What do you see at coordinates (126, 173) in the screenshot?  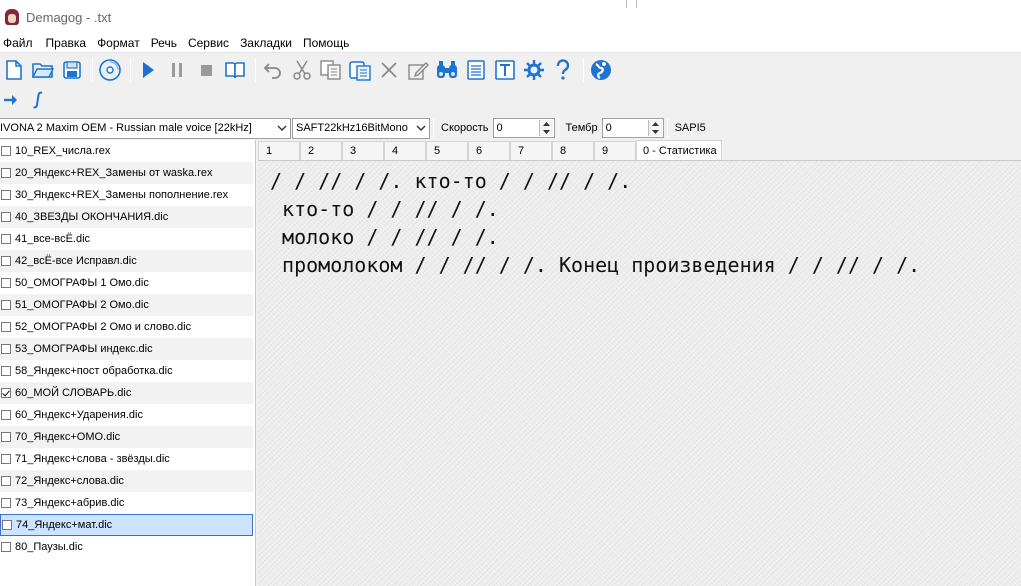 I see `list-item: 20_Яндекс+REX_Замены от waska.rex` at bounding box center [126, 173].